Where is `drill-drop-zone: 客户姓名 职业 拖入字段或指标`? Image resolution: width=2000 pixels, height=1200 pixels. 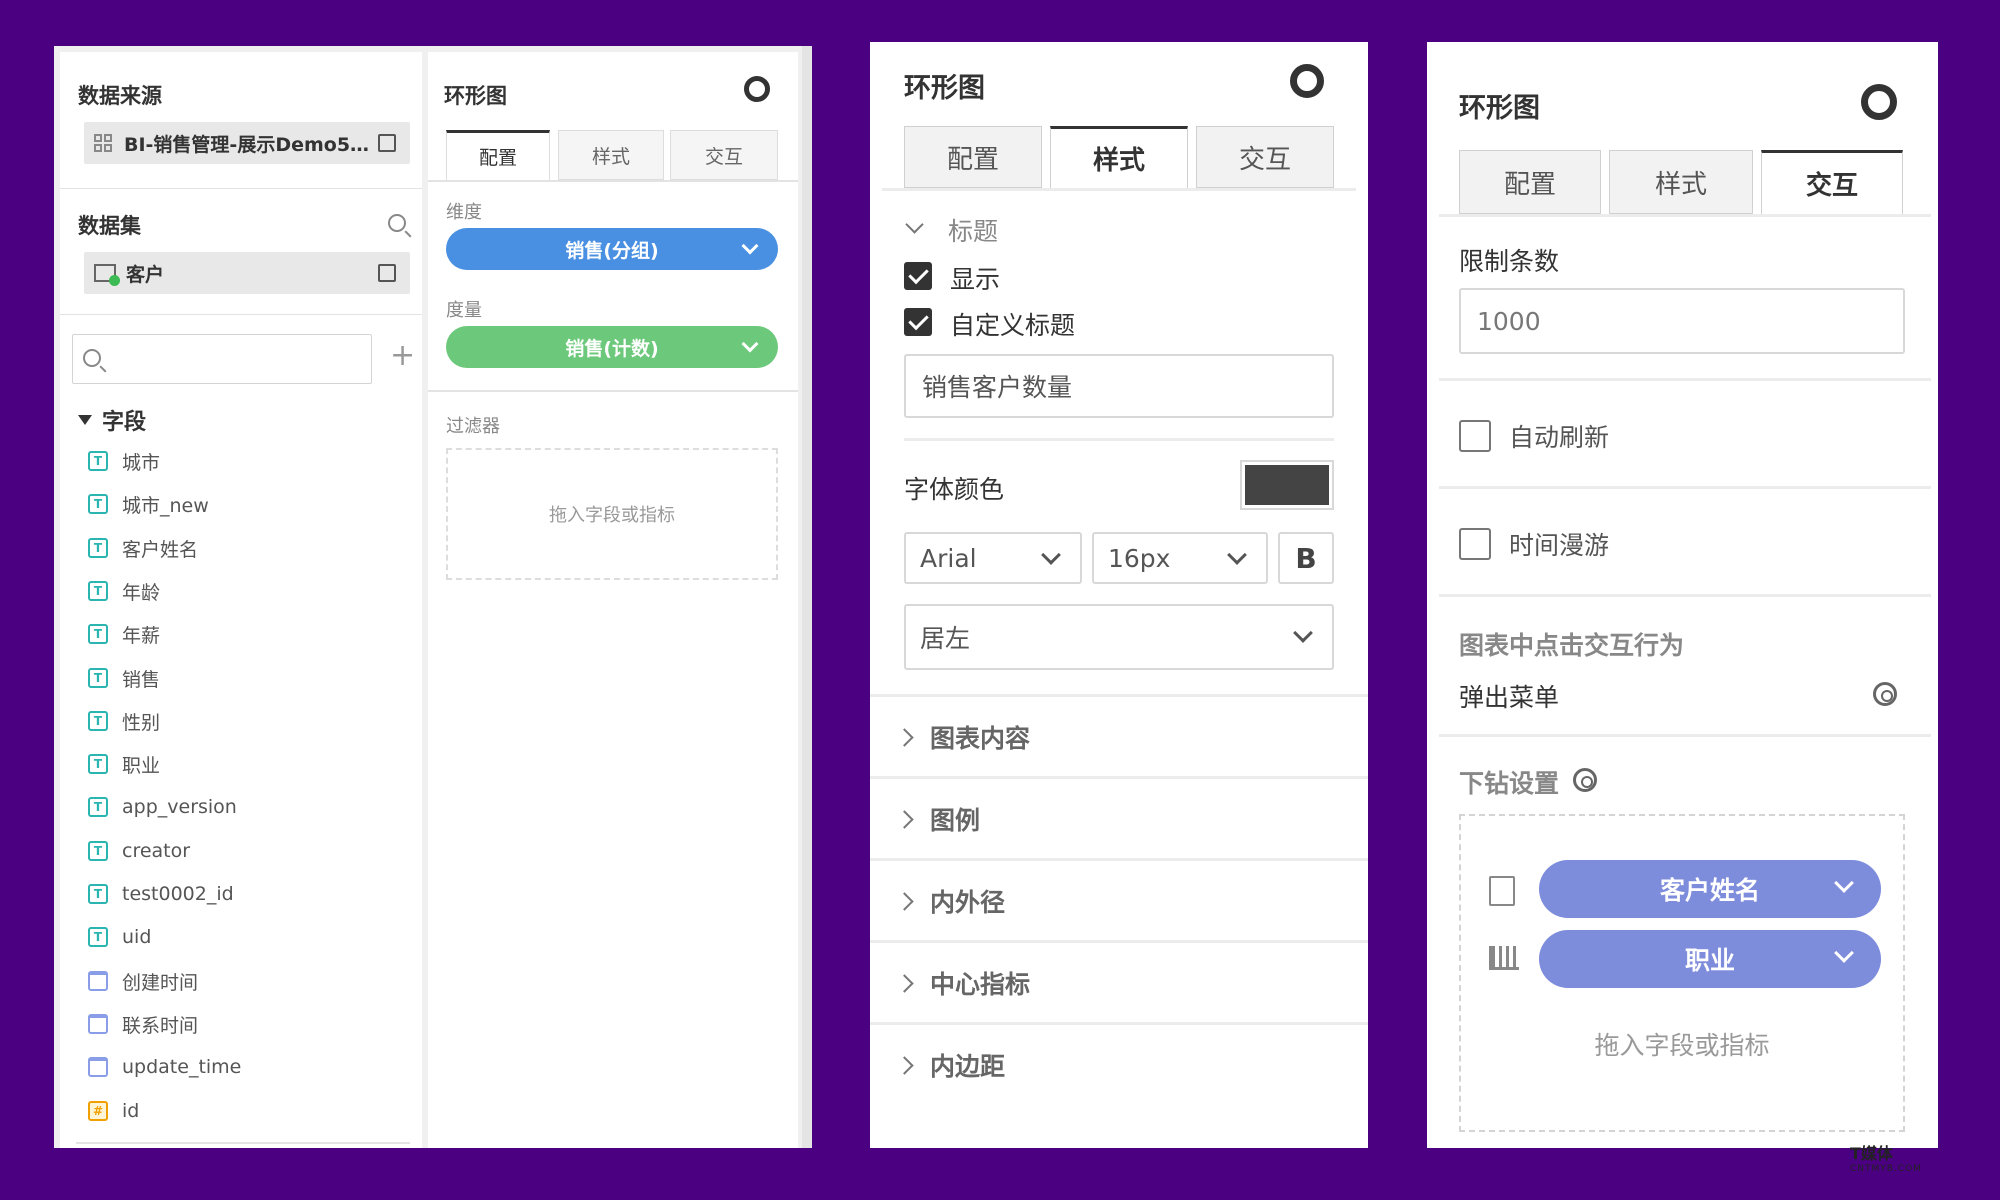 drill-drop-zone: 客户姓名 职业 拖入字段或指标 is located at coordinates (1682, 973).